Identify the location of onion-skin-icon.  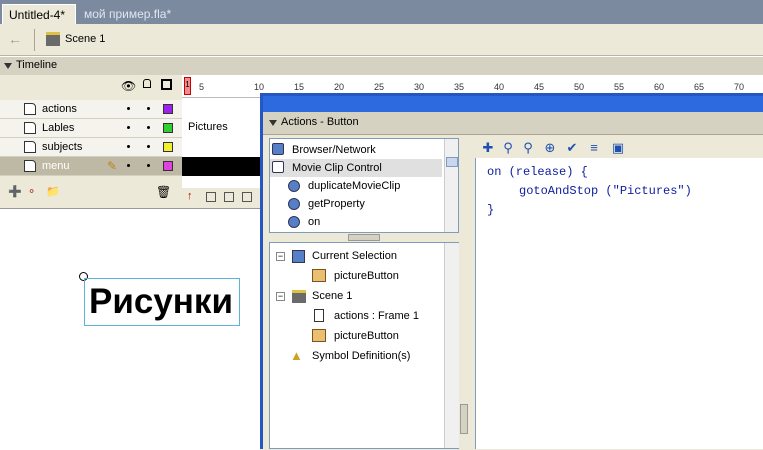
(211, 197).